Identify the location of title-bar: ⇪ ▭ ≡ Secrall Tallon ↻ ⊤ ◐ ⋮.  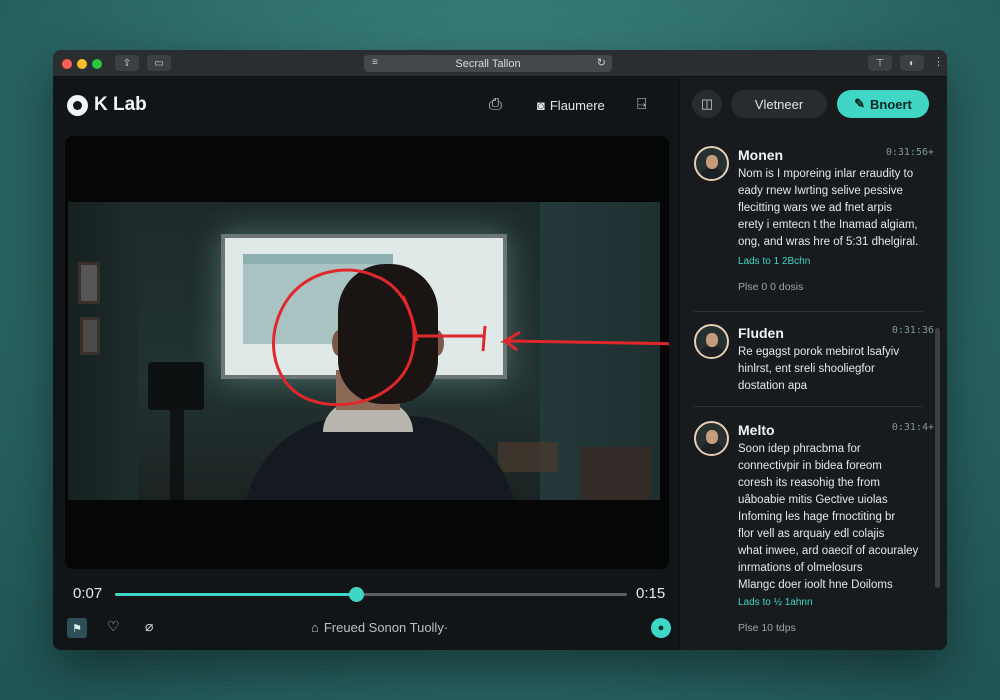
(500, 63).